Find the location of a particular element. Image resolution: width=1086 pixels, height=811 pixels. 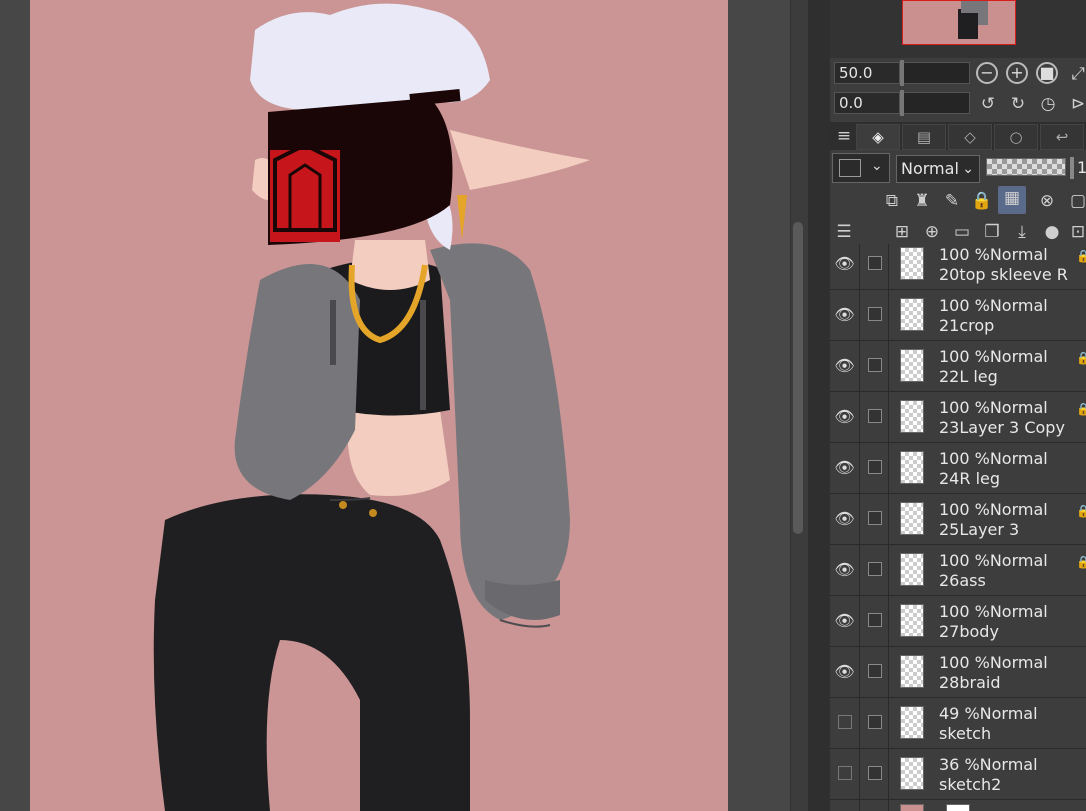

zoom-field: 50.0 is located at coordinates (867, 73).